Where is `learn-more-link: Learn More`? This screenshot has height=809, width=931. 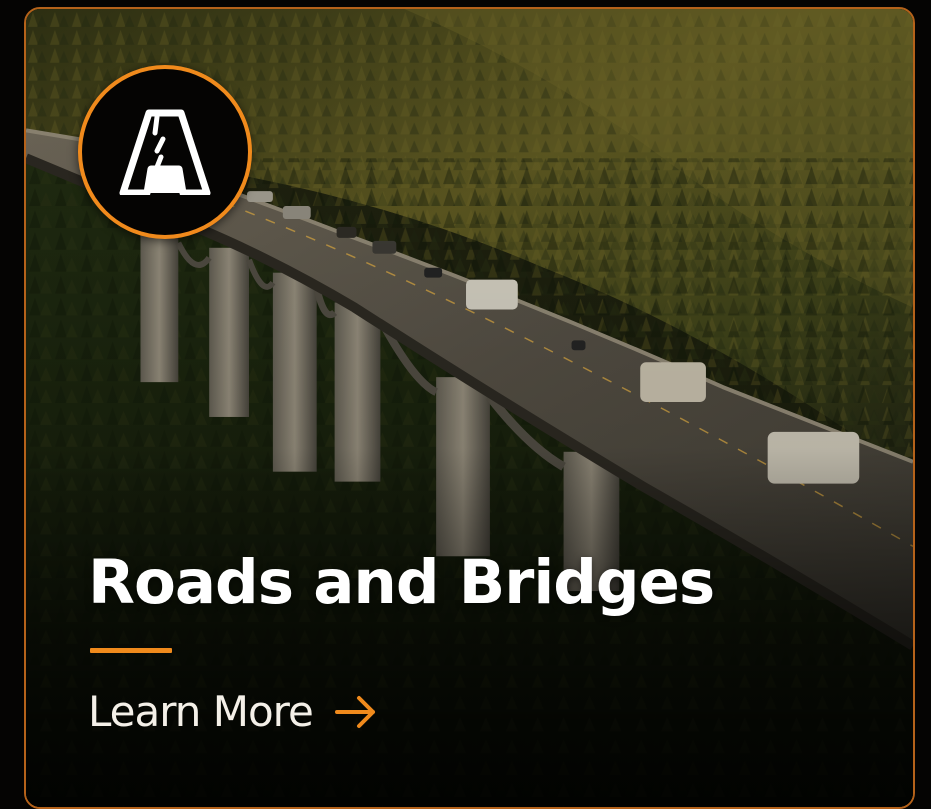
learn-more-link: Learn More is located at coordinates (232, 712).